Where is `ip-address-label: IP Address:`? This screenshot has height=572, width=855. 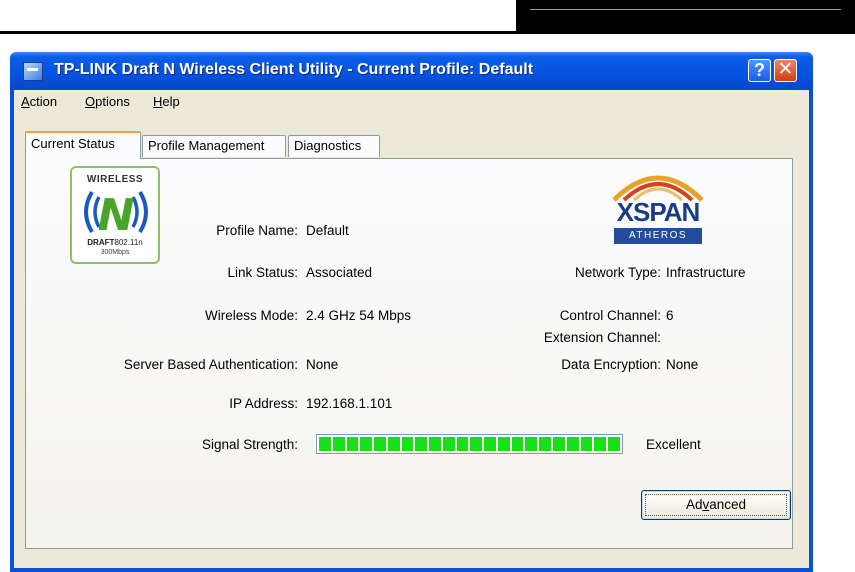 ip-address-label: IP Address: is located at coordinates (263, 403).